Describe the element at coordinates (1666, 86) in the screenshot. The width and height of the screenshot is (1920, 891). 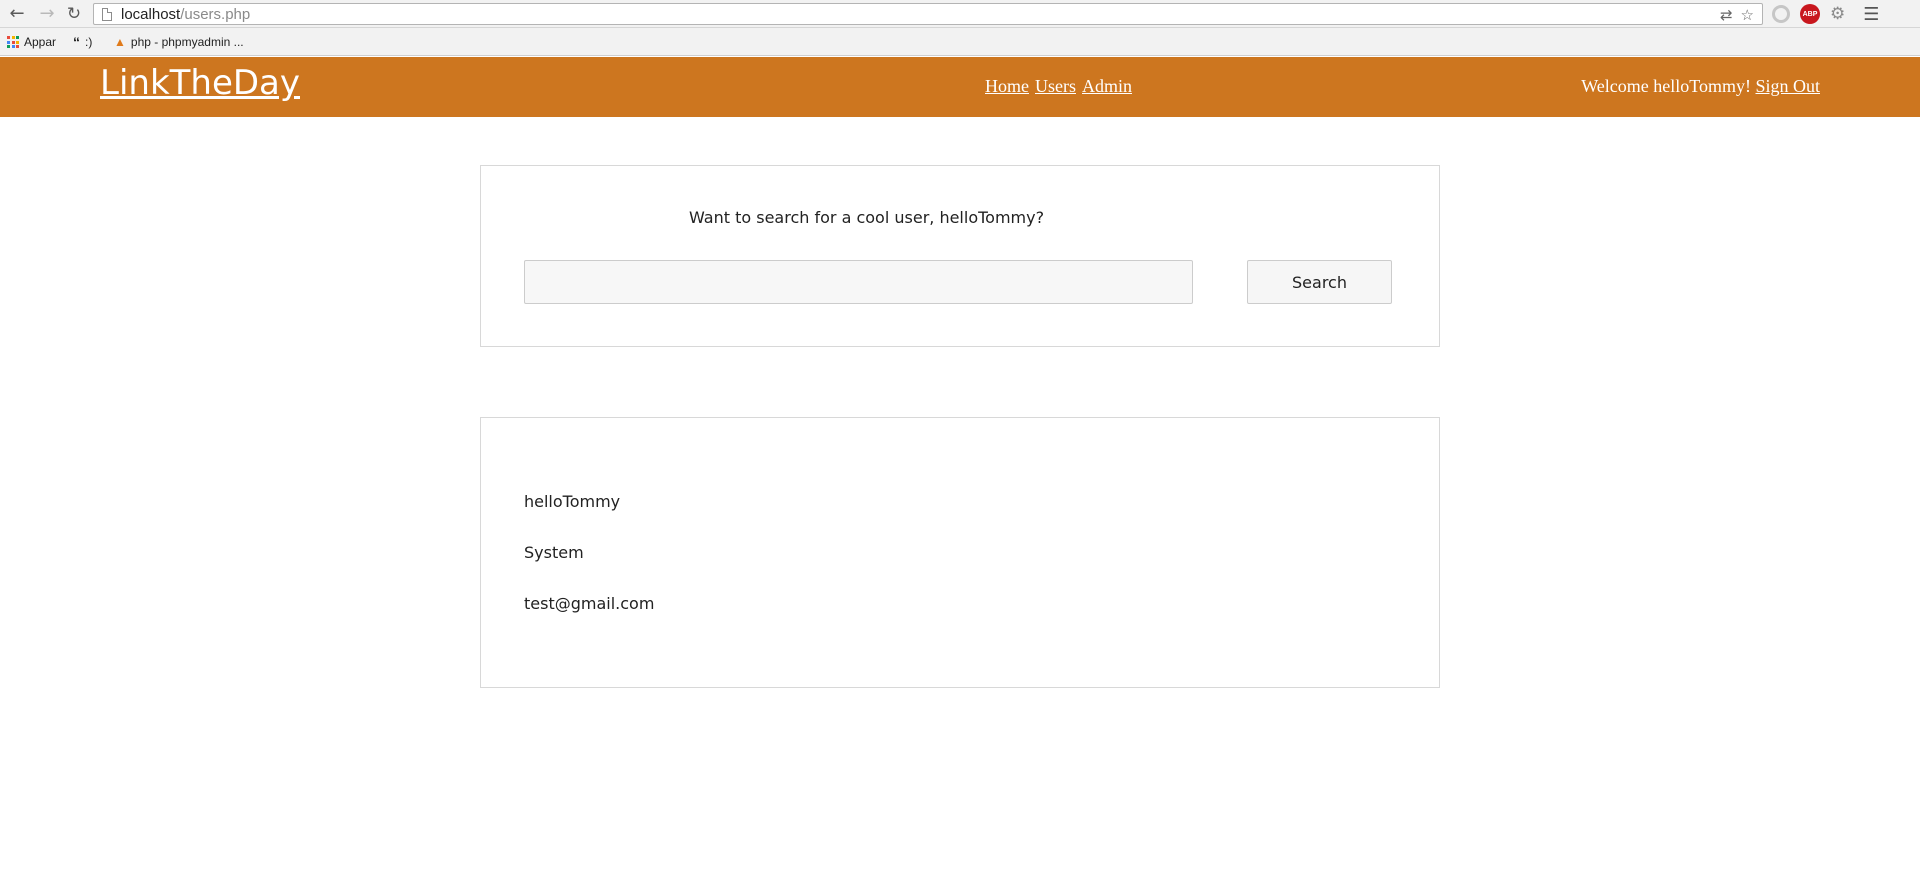
I see `welcome-text: Welcome helloTommy!` at that location.